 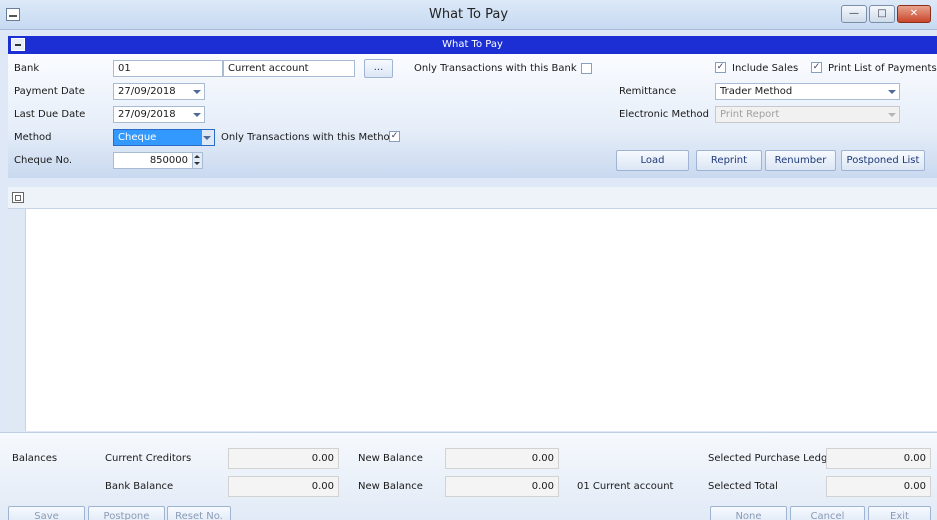 What do you see at coordinates (139, 486) in the screenshot?
I see `bank-balance-label: Bank Balance` at bounding box center [139, 486].